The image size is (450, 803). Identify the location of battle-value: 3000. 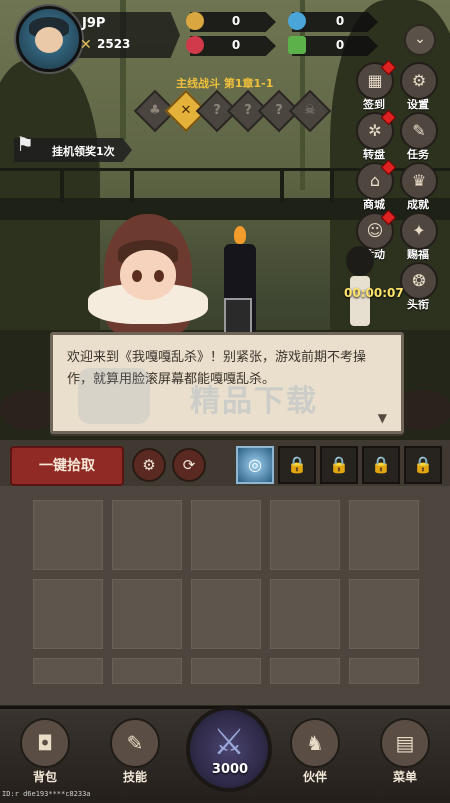
(230, 769).